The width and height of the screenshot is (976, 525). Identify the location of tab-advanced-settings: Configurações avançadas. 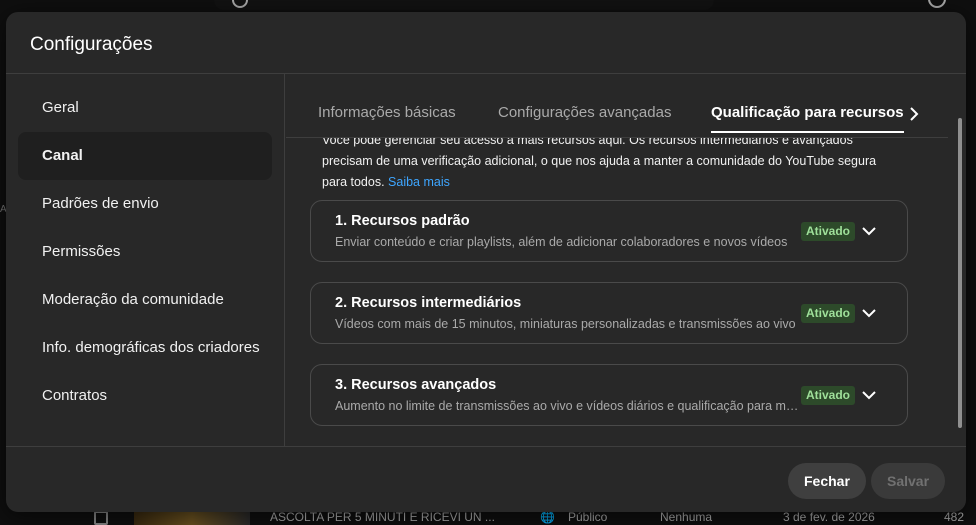
(584, 117).